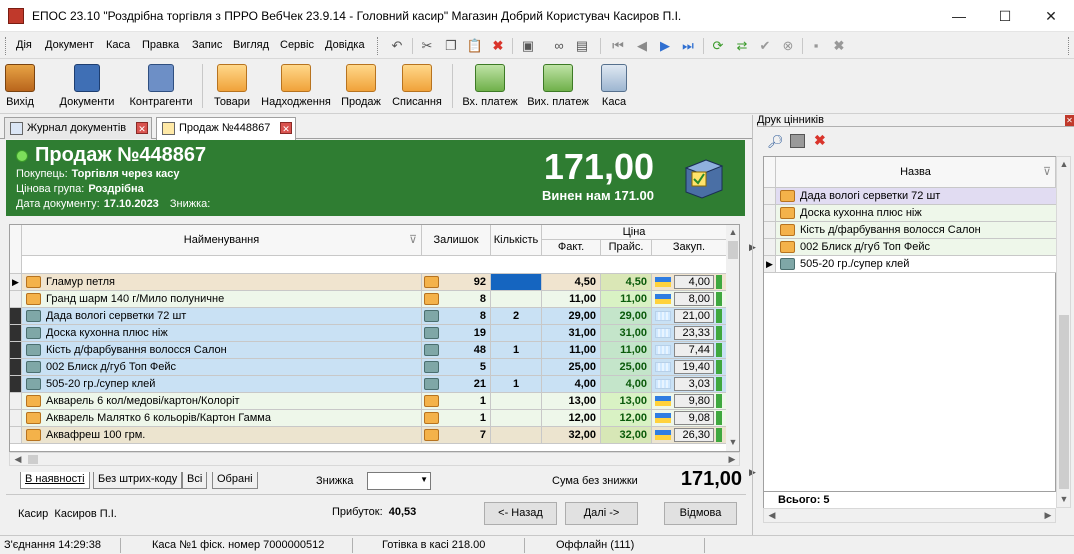  What do you see at coordinates (626, 282) in the screenshot?
I see `cell-list: 4,50` at bounding box center [626, 282].